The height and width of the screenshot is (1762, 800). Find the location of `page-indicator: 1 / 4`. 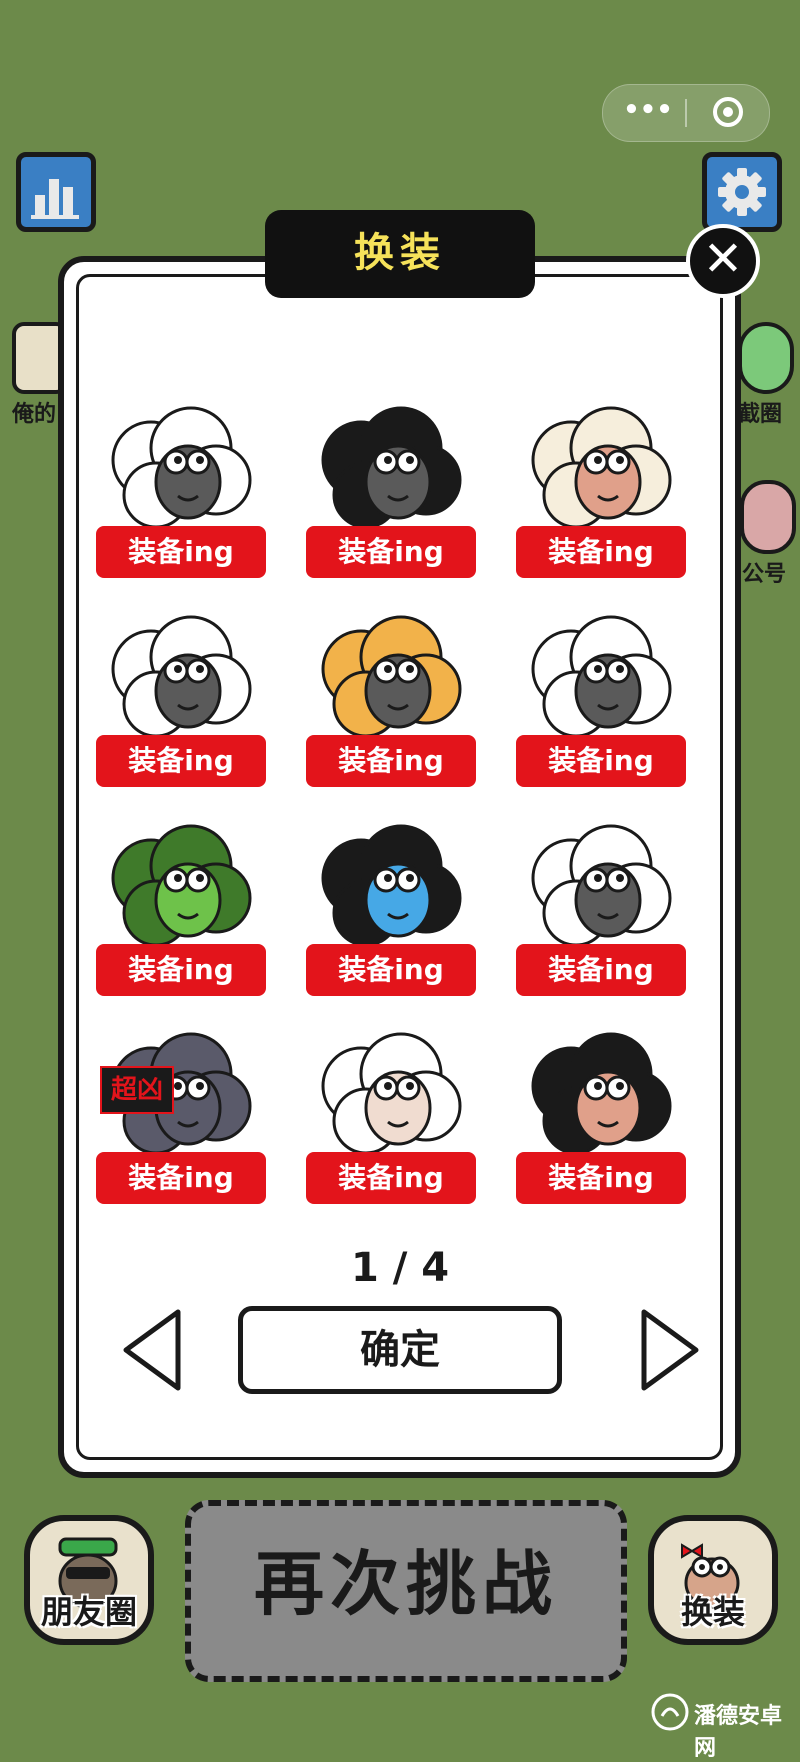

page-indicator: 1 / 4 is located at coordinates (400, 1268).